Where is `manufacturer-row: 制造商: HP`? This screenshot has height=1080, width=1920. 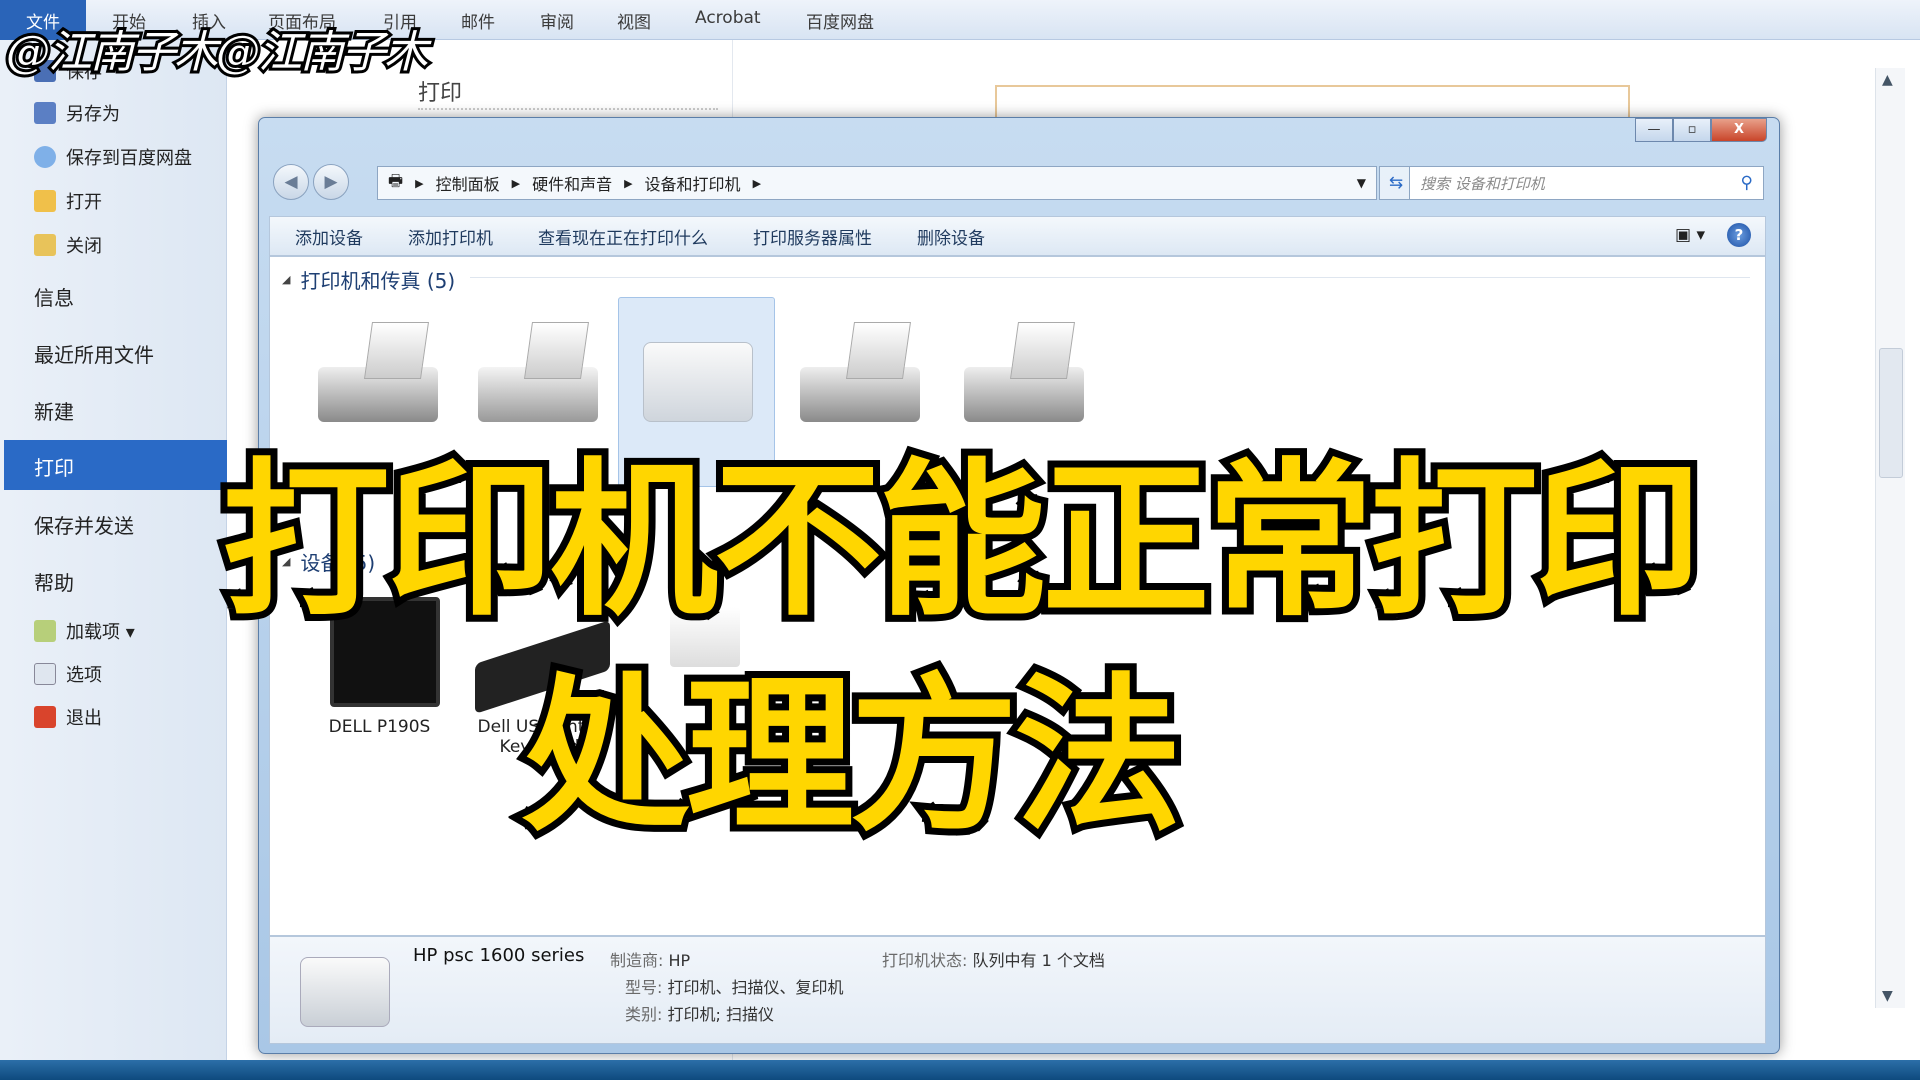
manufacturer-row: 制造商: HP is located at coordinates (650, 959).